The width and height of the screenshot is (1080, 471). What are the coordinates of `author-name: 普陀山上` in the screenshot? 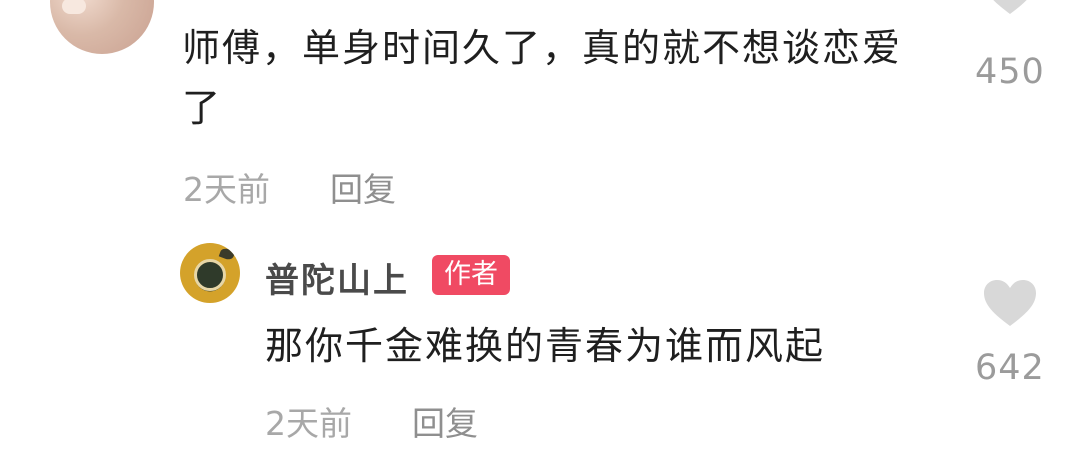 It's located at (337, 277).